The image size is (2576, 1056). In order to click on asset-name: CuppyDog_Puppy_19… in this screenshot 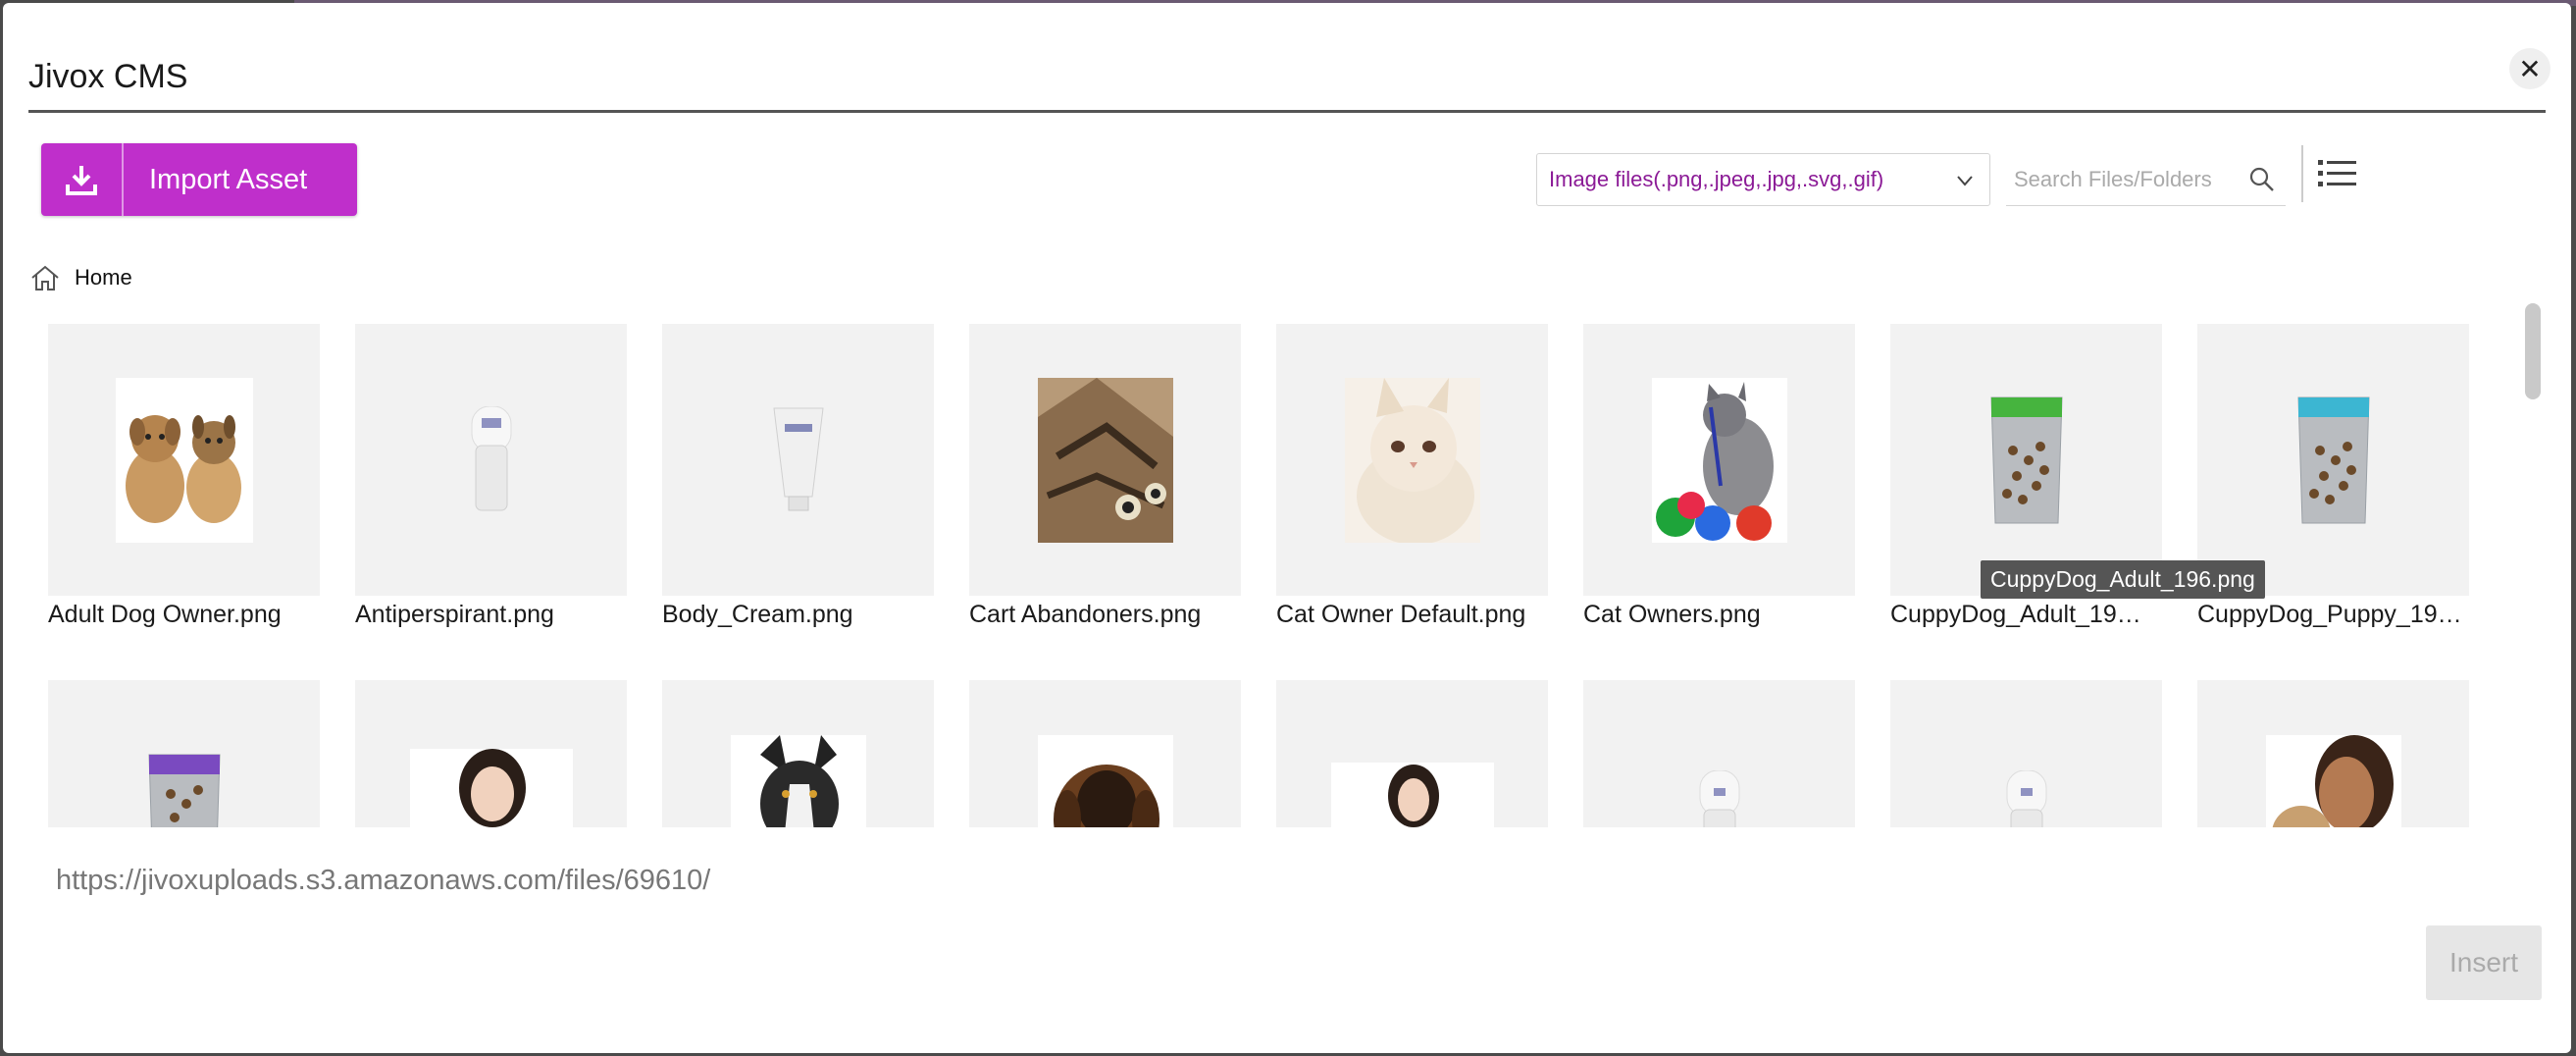, I will do `click(2329, 615)`.